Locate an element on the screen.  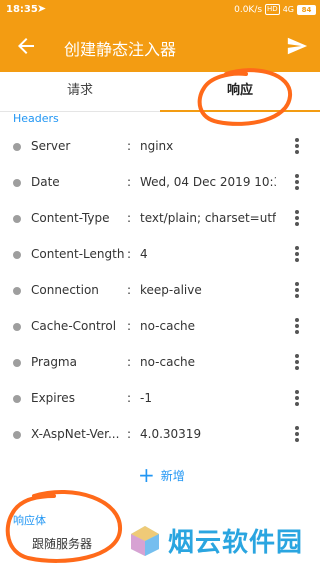
header-key: Pragma is located at coordinates (54, 362).